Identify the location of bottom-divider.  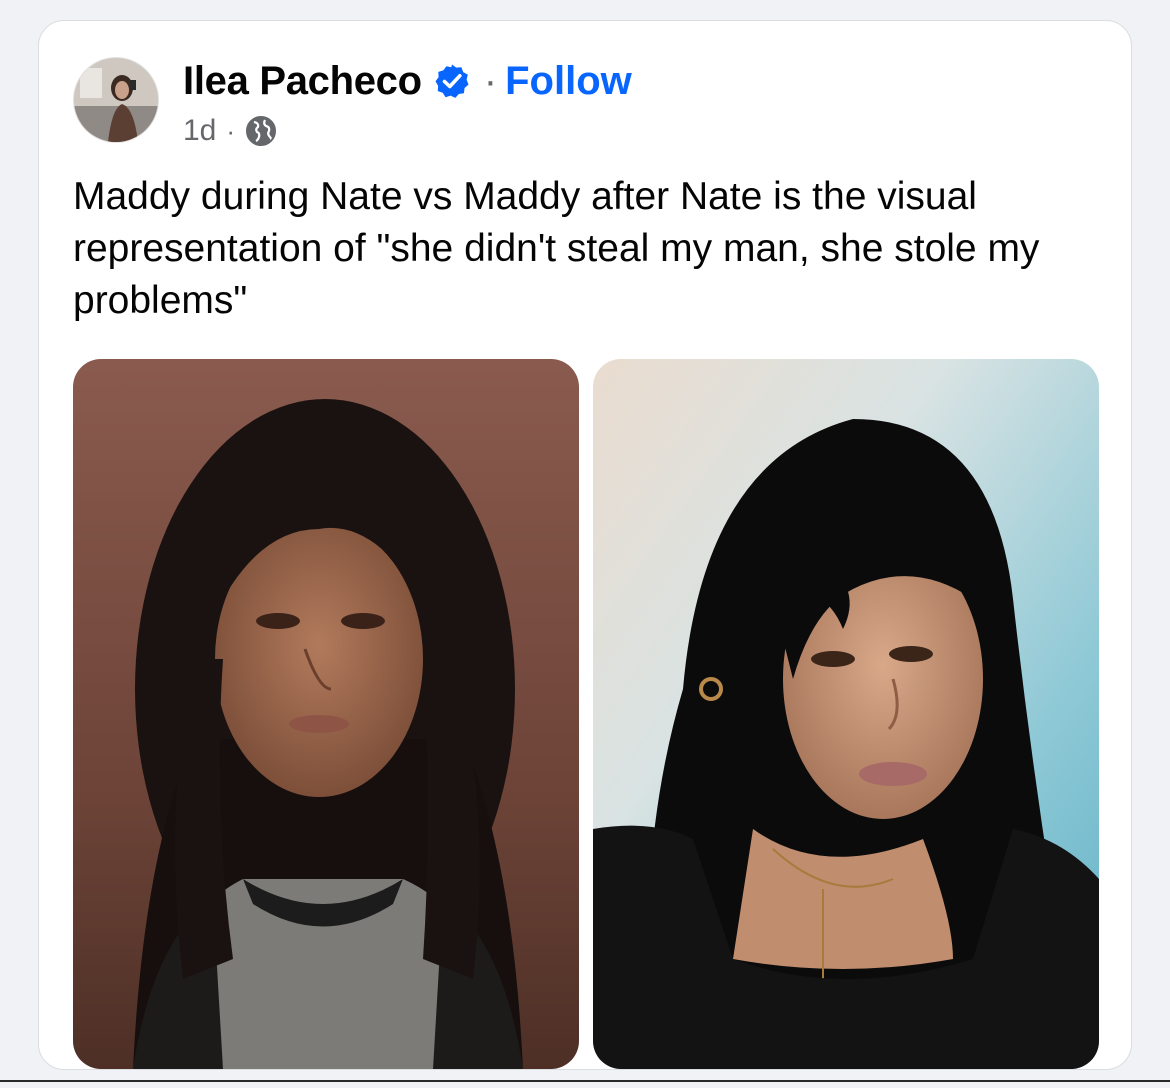
(585, 1081).